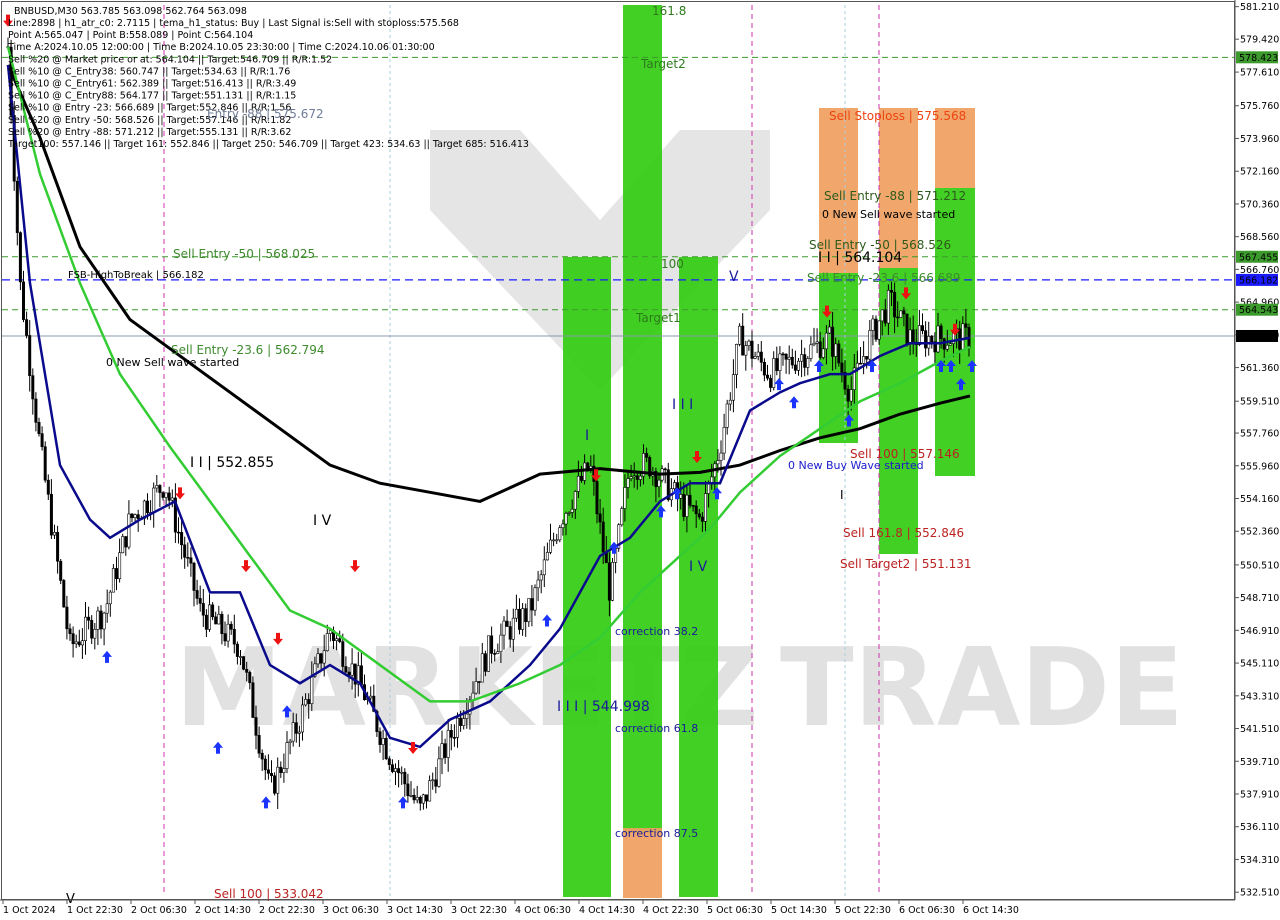 This screenshot has height=920, width=1280. I want to click on x-tick-label: 2 Oct 06:30, so click(159, 910).